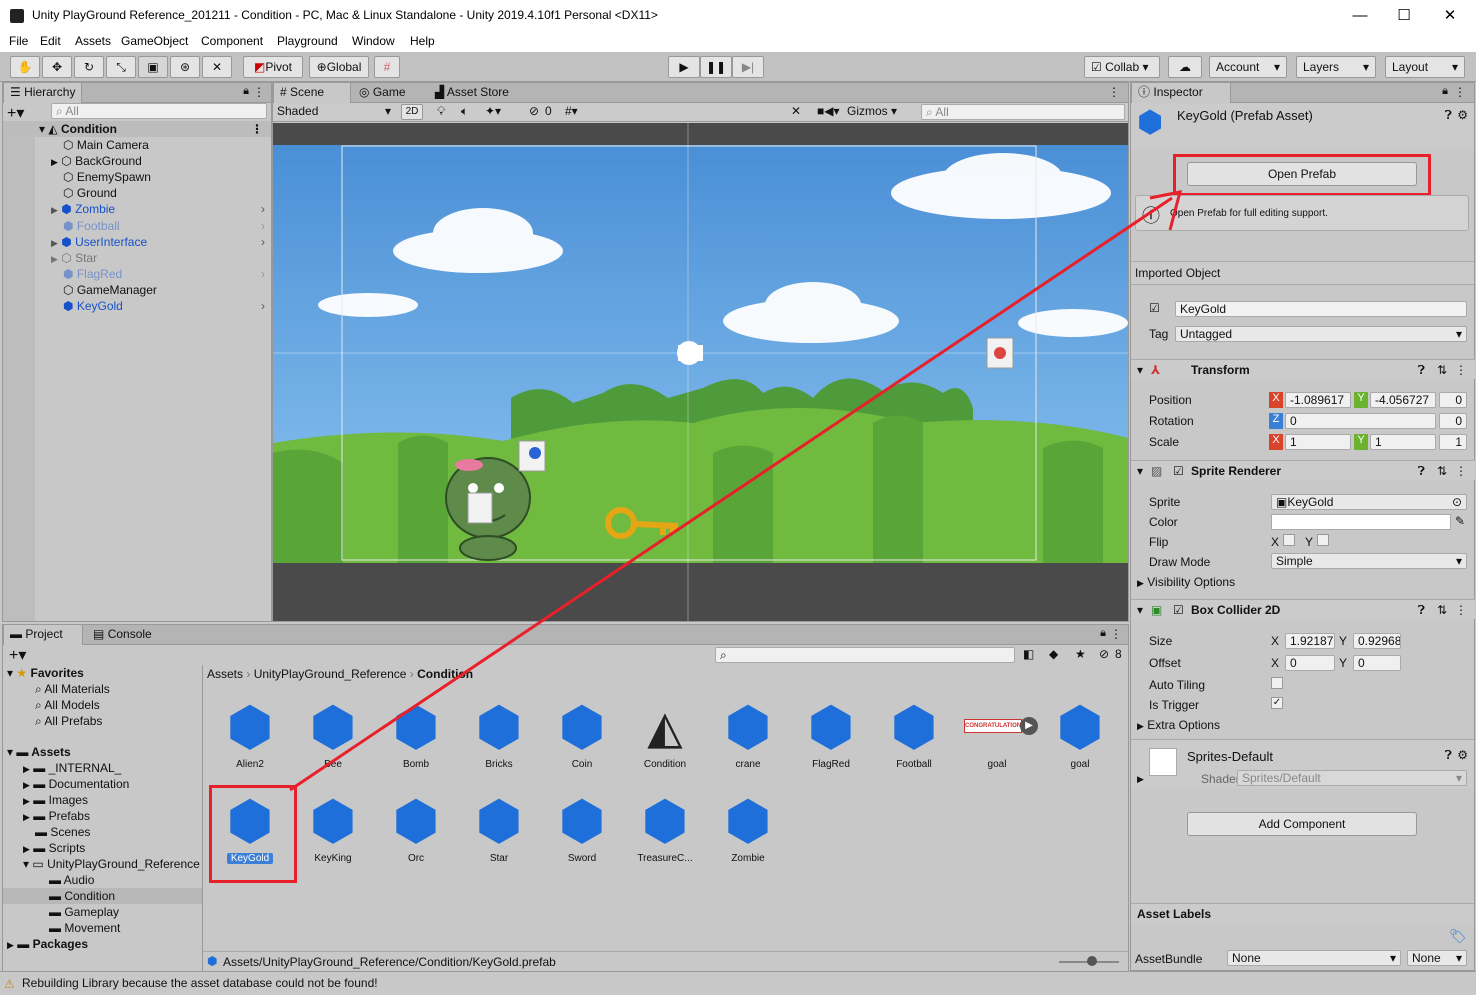 The height and width of the screenshot is (995, 1476). Describe the element at coordinates (1403, 400) in the screenshot. I see `position-y-field: -4.056727` at that location.